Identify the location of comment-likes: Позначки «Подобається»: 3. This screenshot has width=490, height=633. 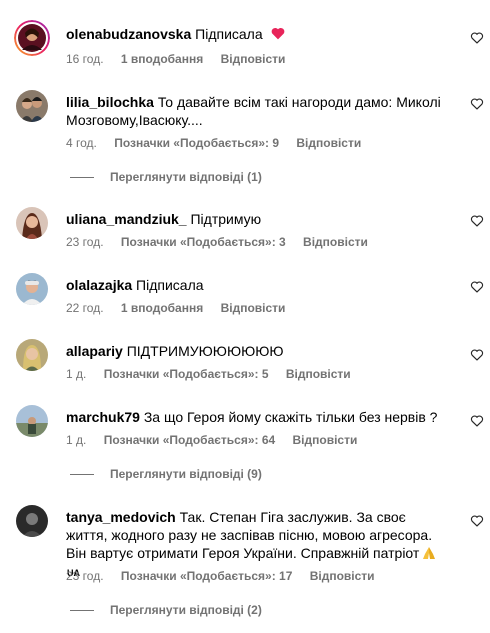
(203, 242).